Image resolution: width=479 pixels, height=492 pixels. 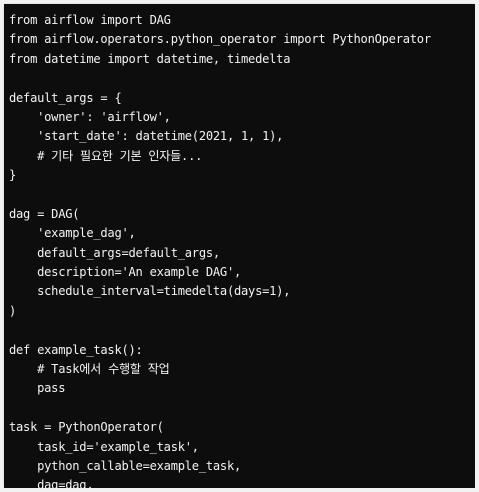 I want to click on code-line-19: # Task에서 수행할 작업, so click(x=89, y=369).